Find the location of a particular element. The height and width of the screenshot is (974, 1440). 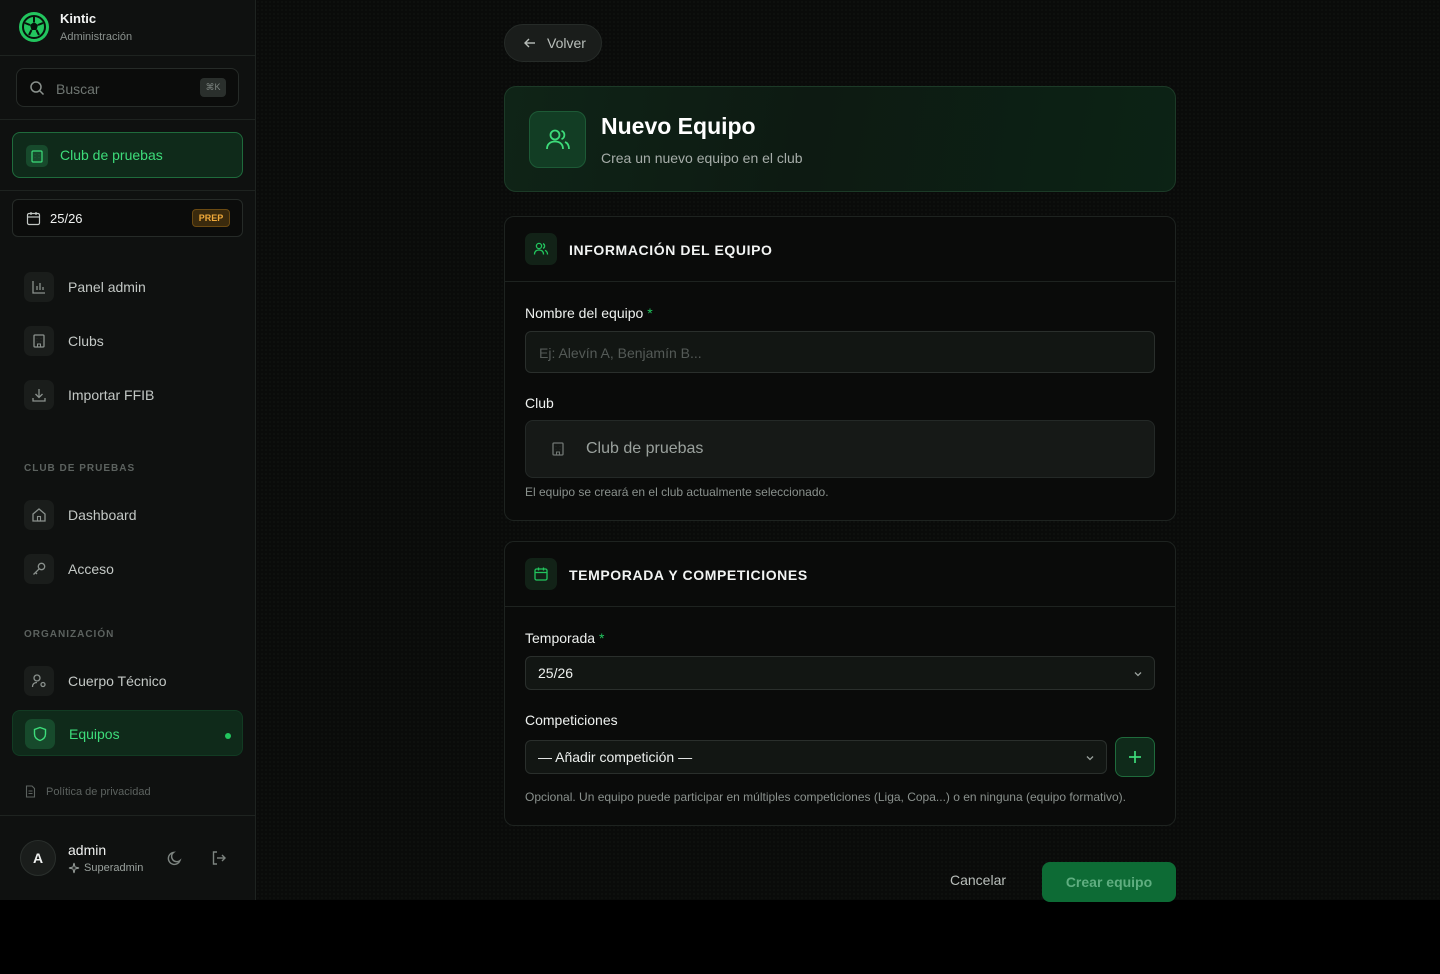

season-label: Temporada * is located at coordinates (565, 638).